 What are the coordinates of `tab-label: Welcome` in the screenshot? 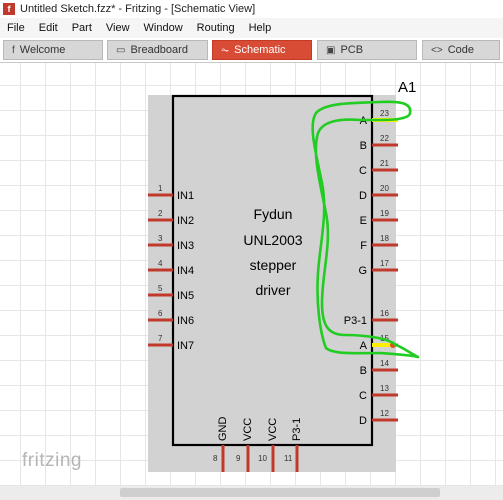 It's located at (42, 50).